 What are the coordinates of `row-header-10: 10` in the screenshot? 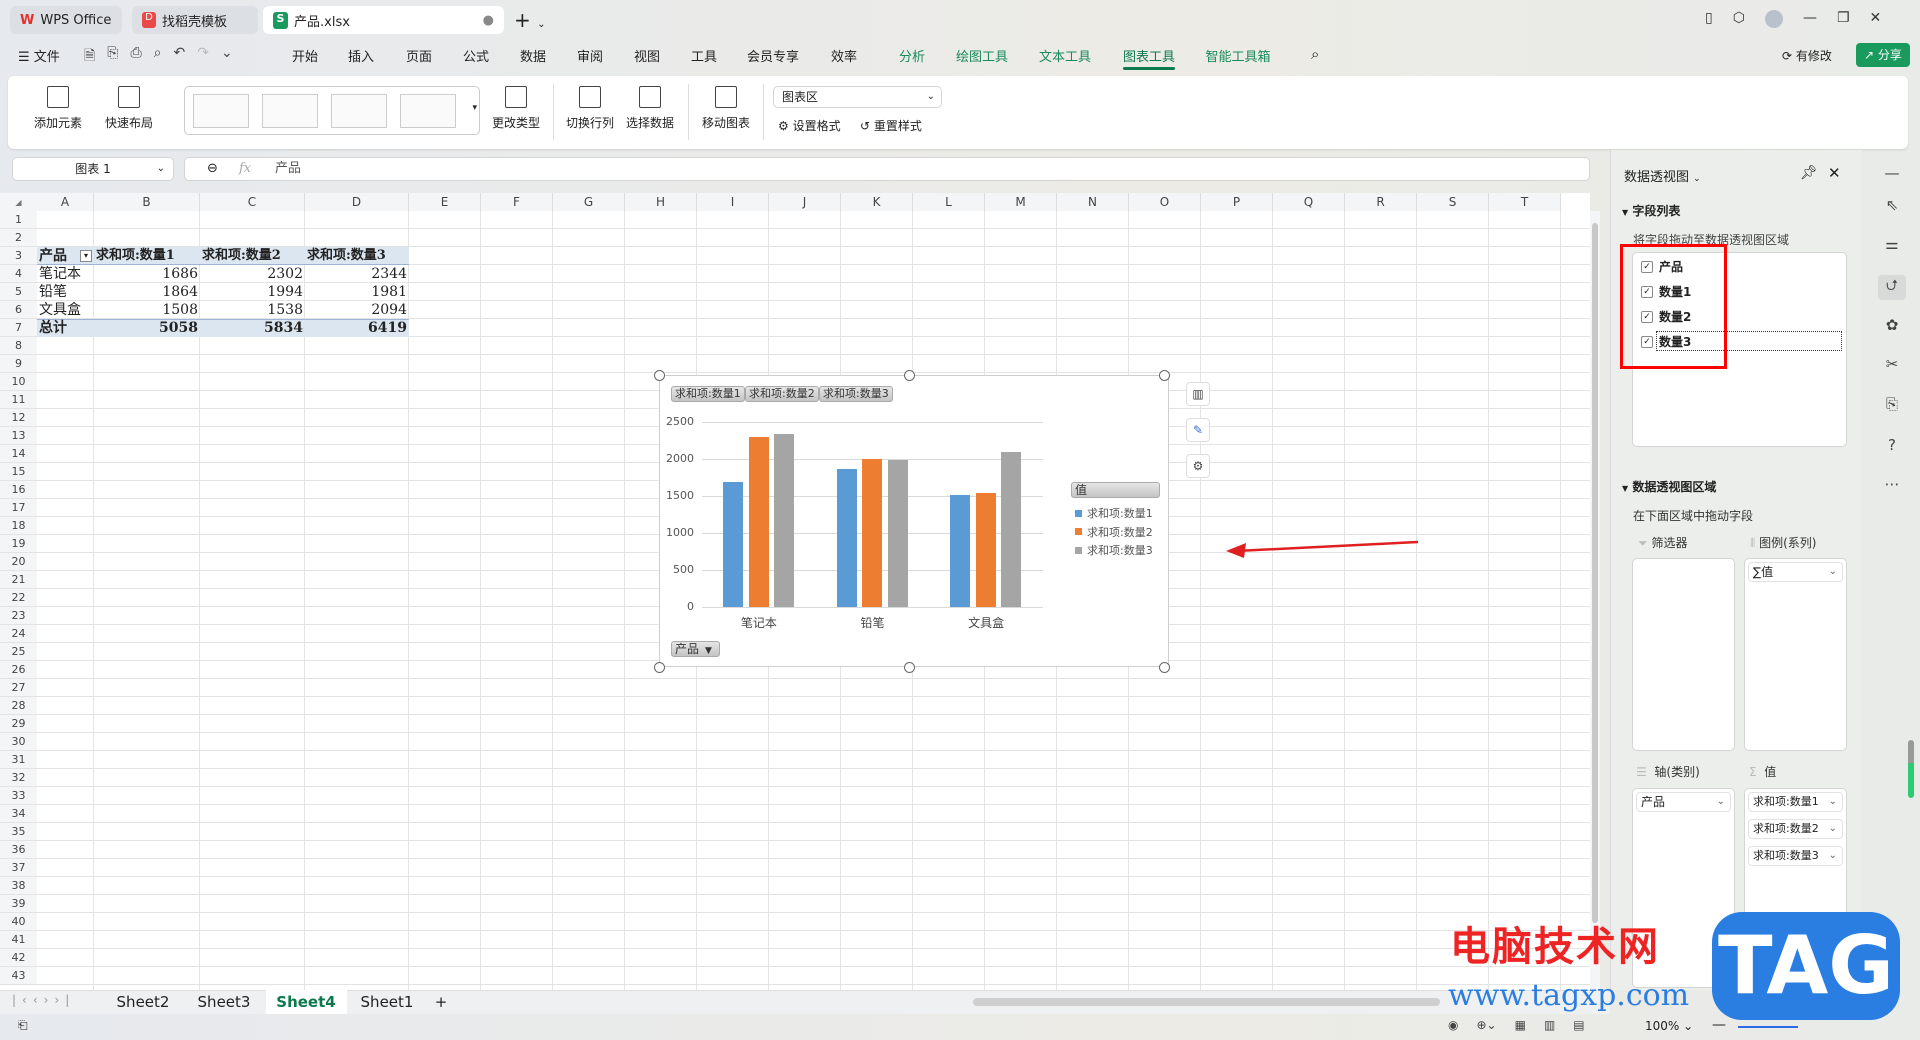 It's located at (18, 382).